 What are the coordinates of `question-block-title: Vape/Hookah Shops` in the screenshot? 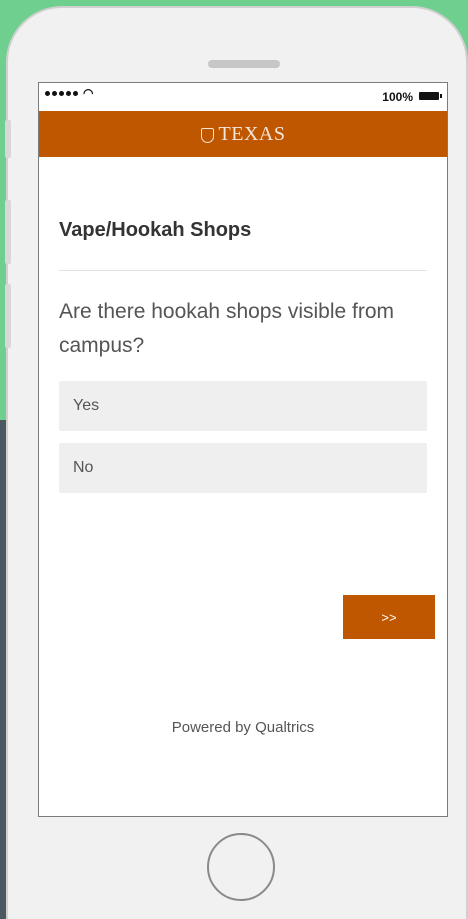 It's located at (243, 245).